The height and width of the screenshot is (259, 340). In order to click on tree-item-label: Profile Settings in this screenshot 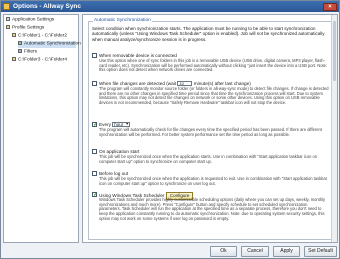, I will do `click(28, 28)`.